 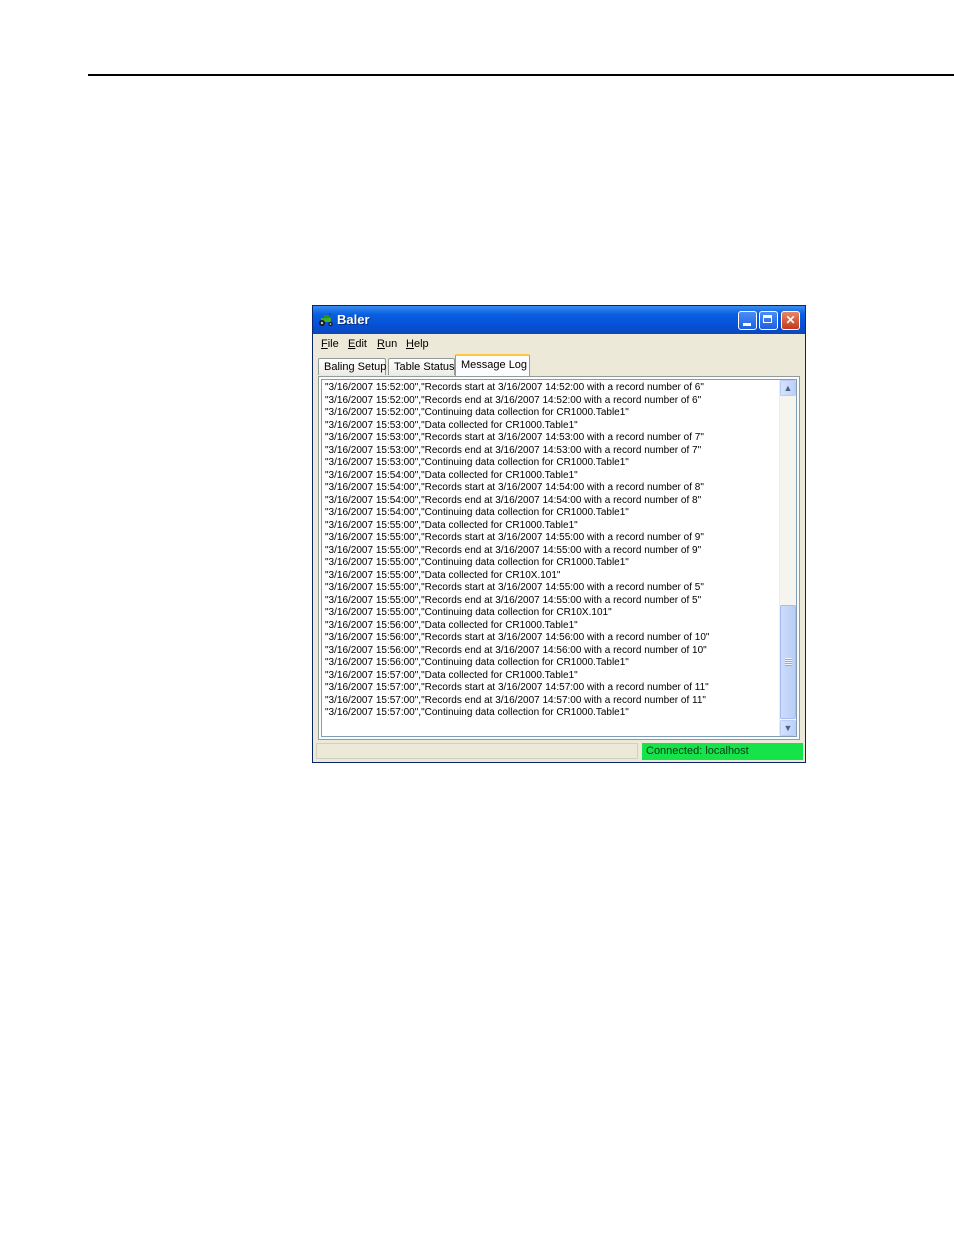 I want to click on scroll-up-button: ▲, so click(x=788, y=388).